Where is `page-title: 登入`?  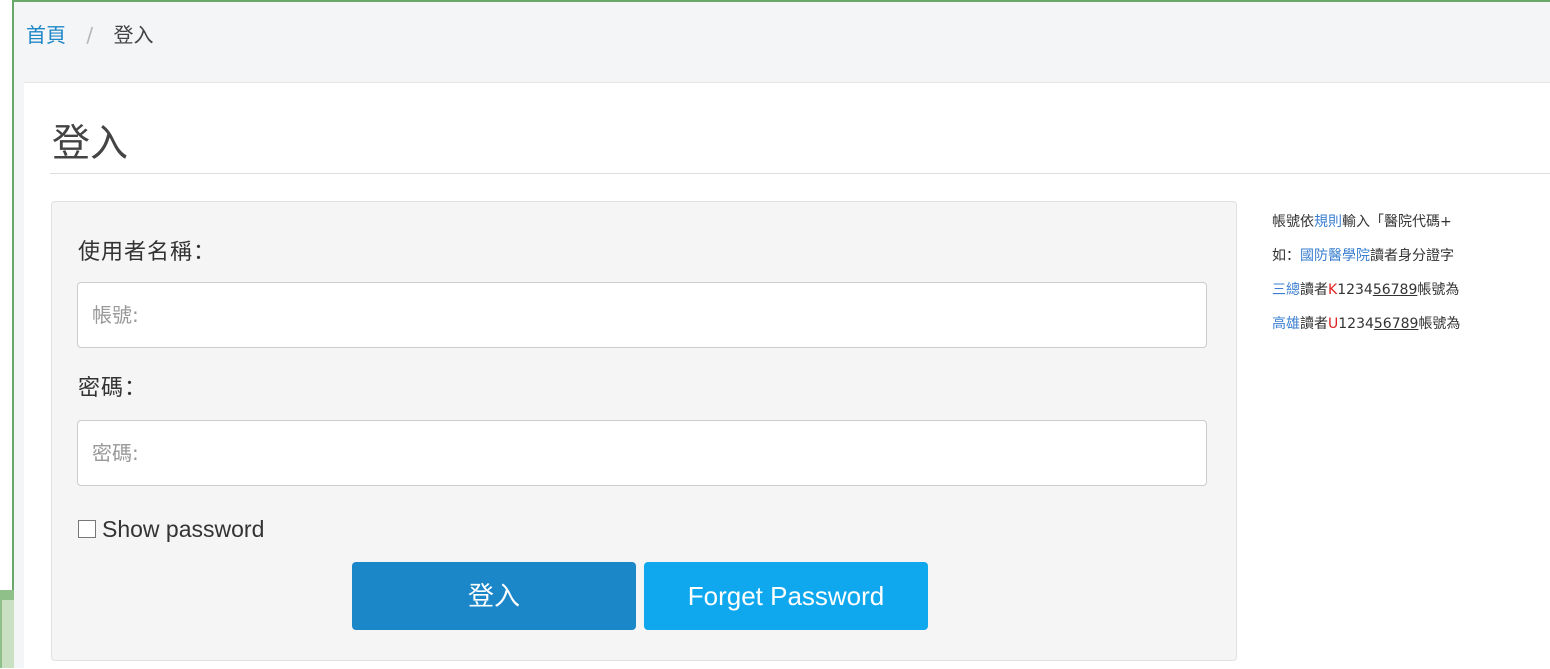 page-title: 登入 is located at coordinates (90, 143).